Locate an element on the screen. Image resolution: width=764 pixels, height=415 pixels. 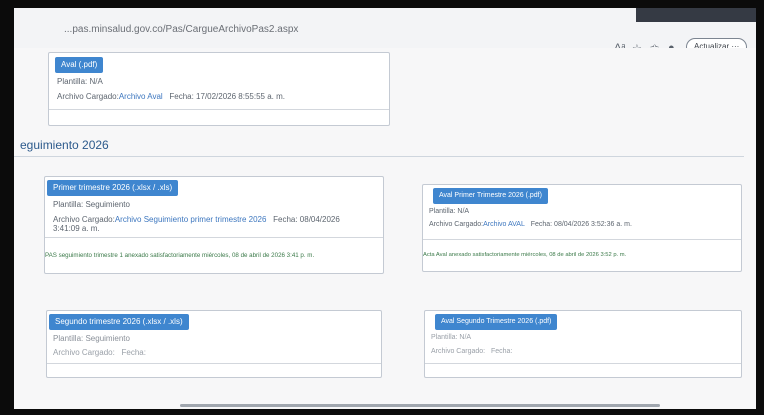
aval-primer-plantilla: Plantilla: N/A is located at coordinates (449, 211).